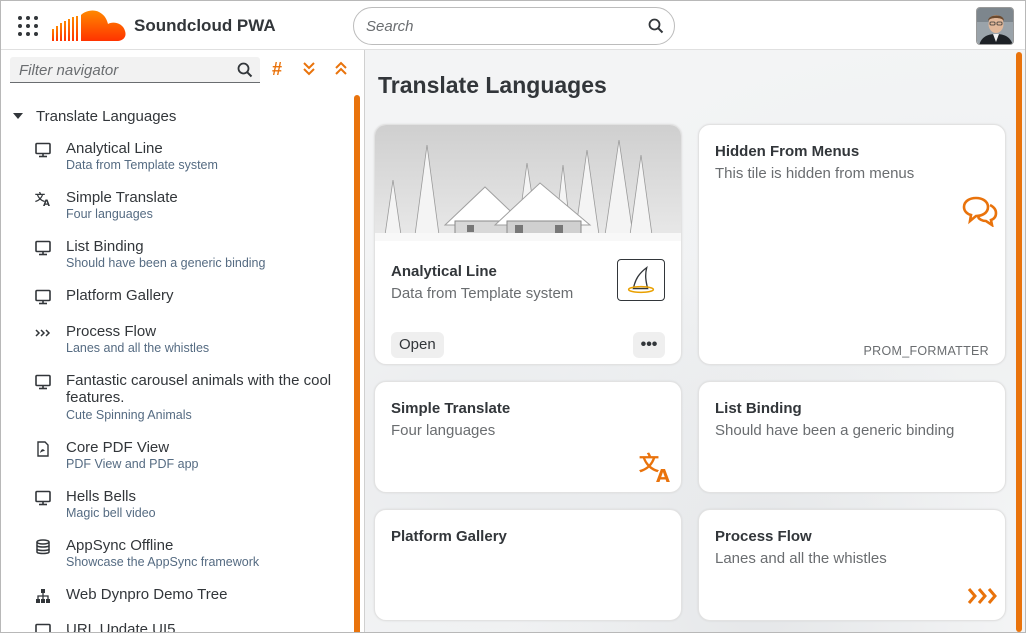  I want to click on nav-item-web-dynpro-demo-tree: Web Dynpro Demo Tree, so click(185, 596).